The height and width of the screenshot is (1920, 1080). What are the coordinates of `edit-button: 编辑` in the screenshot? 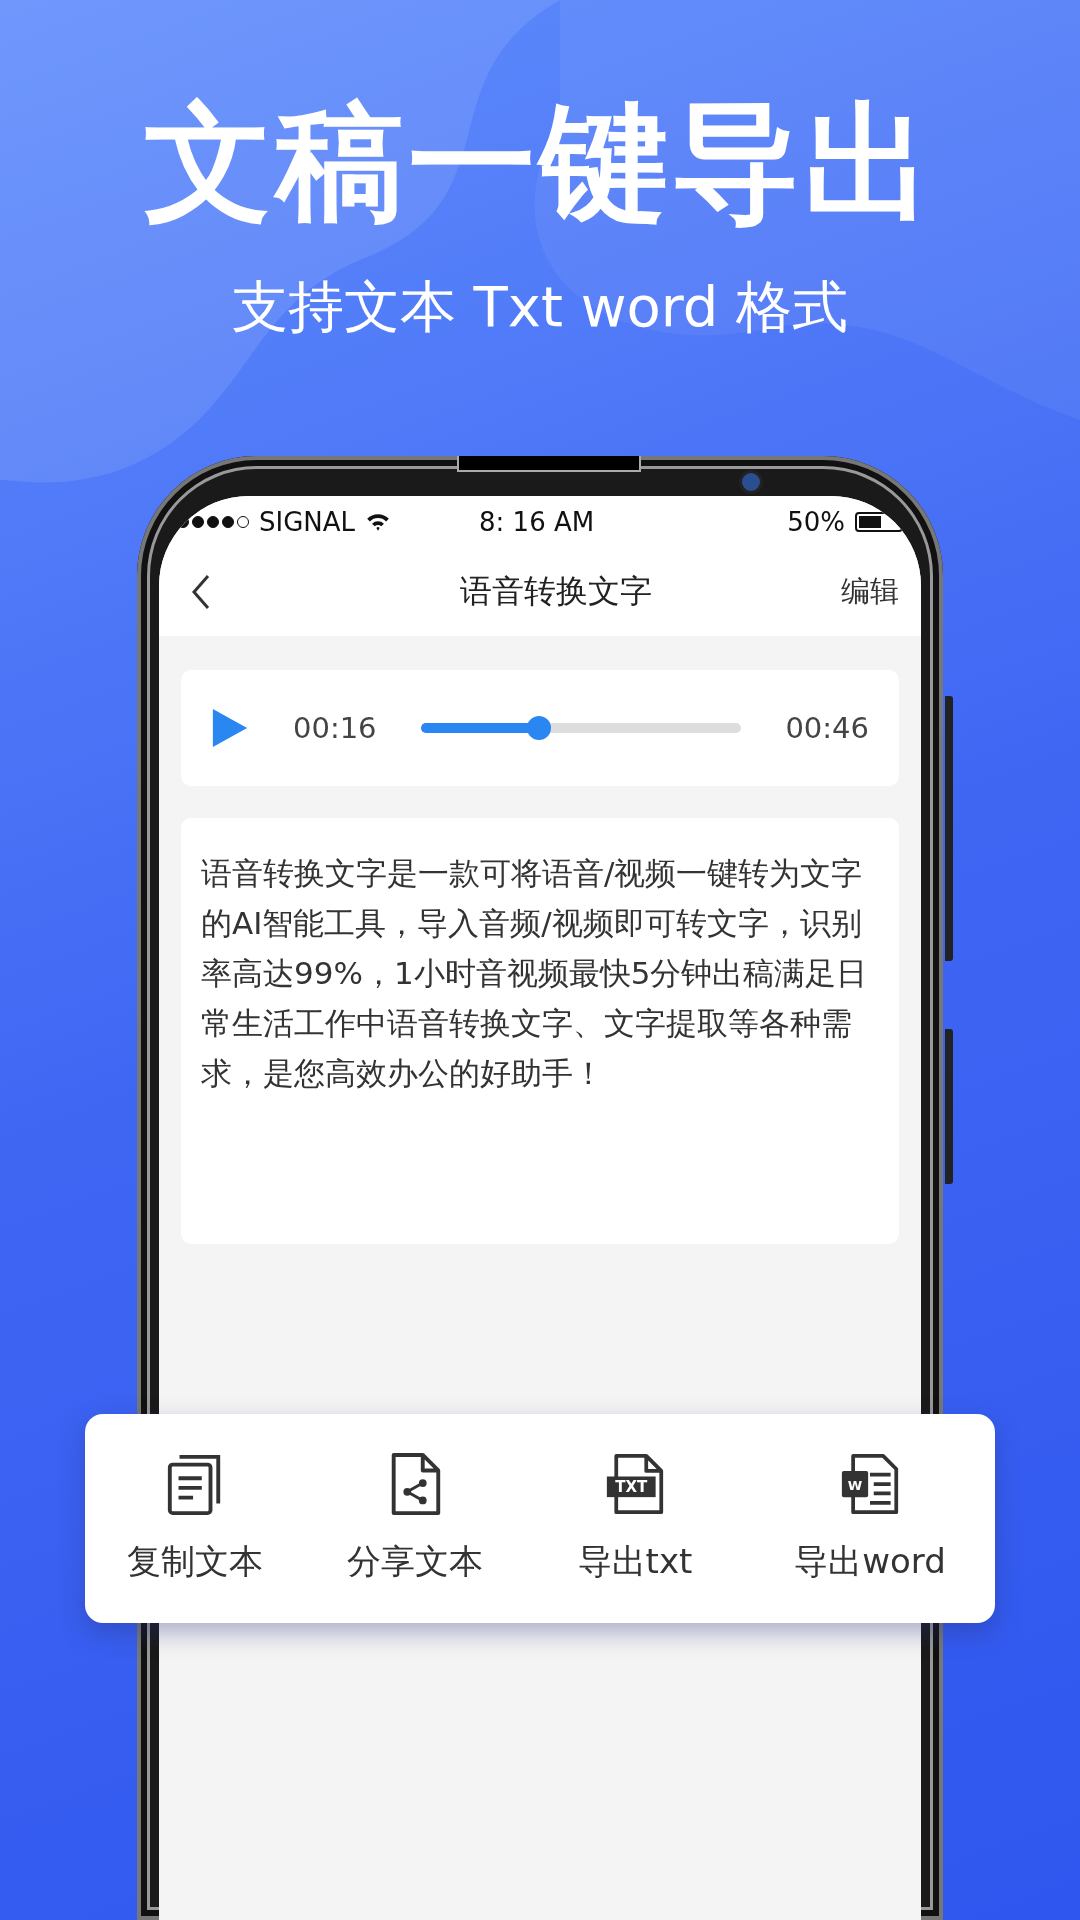 It's located at (870, 592).